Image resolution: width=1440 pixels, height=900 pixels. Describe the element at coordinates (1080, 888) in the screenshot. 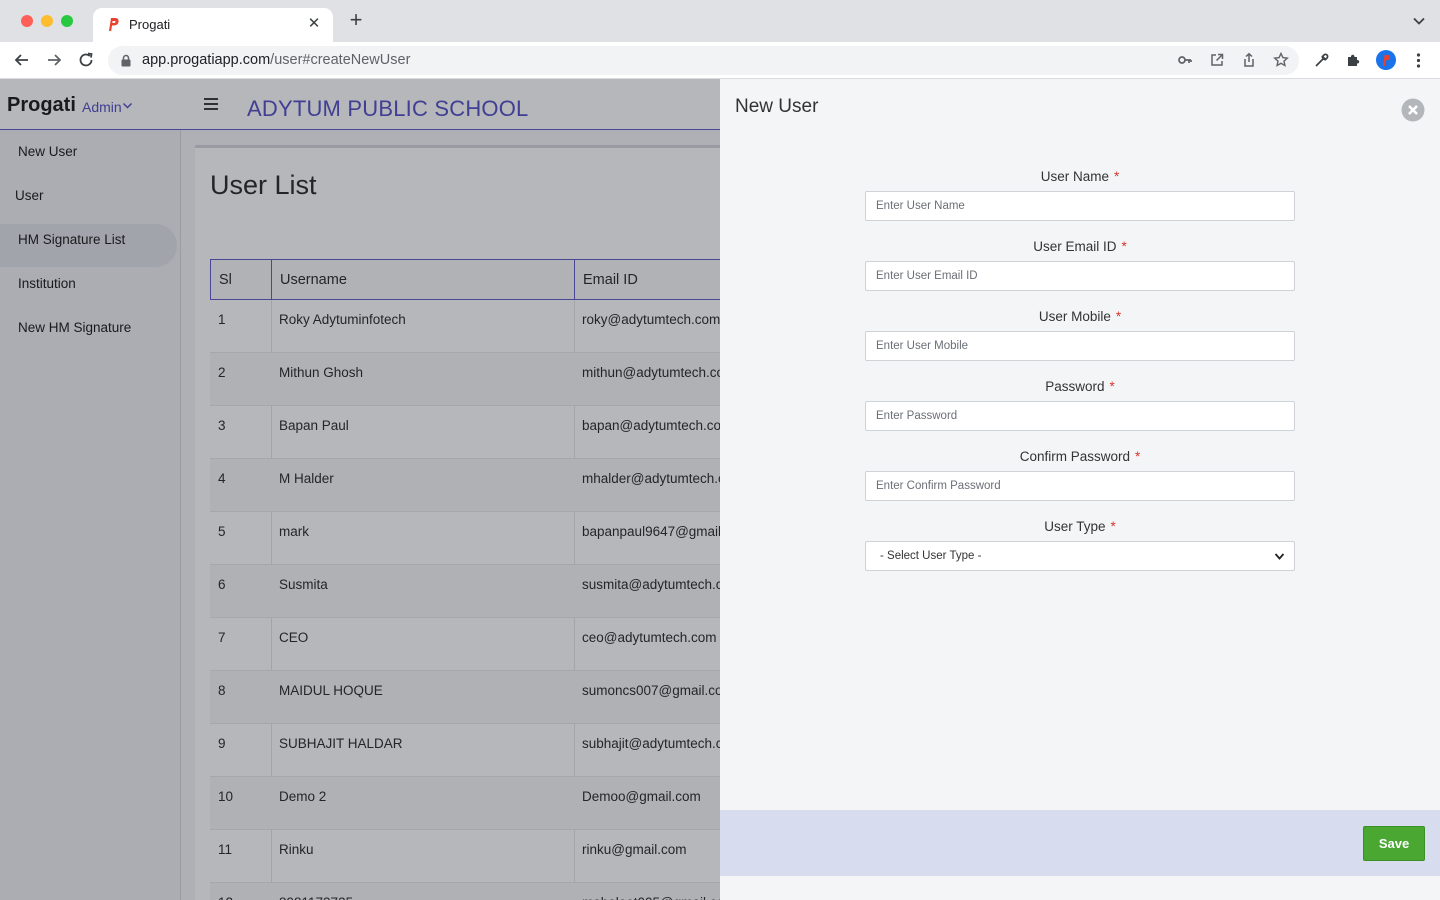

I see `panel-bottom` at that location.